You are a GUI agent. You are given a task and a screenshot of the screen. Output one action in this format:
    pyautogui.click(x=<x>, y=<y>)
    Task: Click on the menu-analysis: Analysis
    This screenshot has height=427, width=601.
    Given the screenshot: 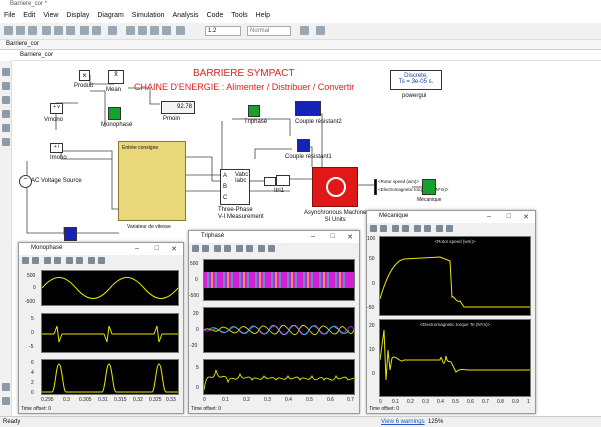 What is the action you would take?
    pyautogui.click(x=185, y=17)
    